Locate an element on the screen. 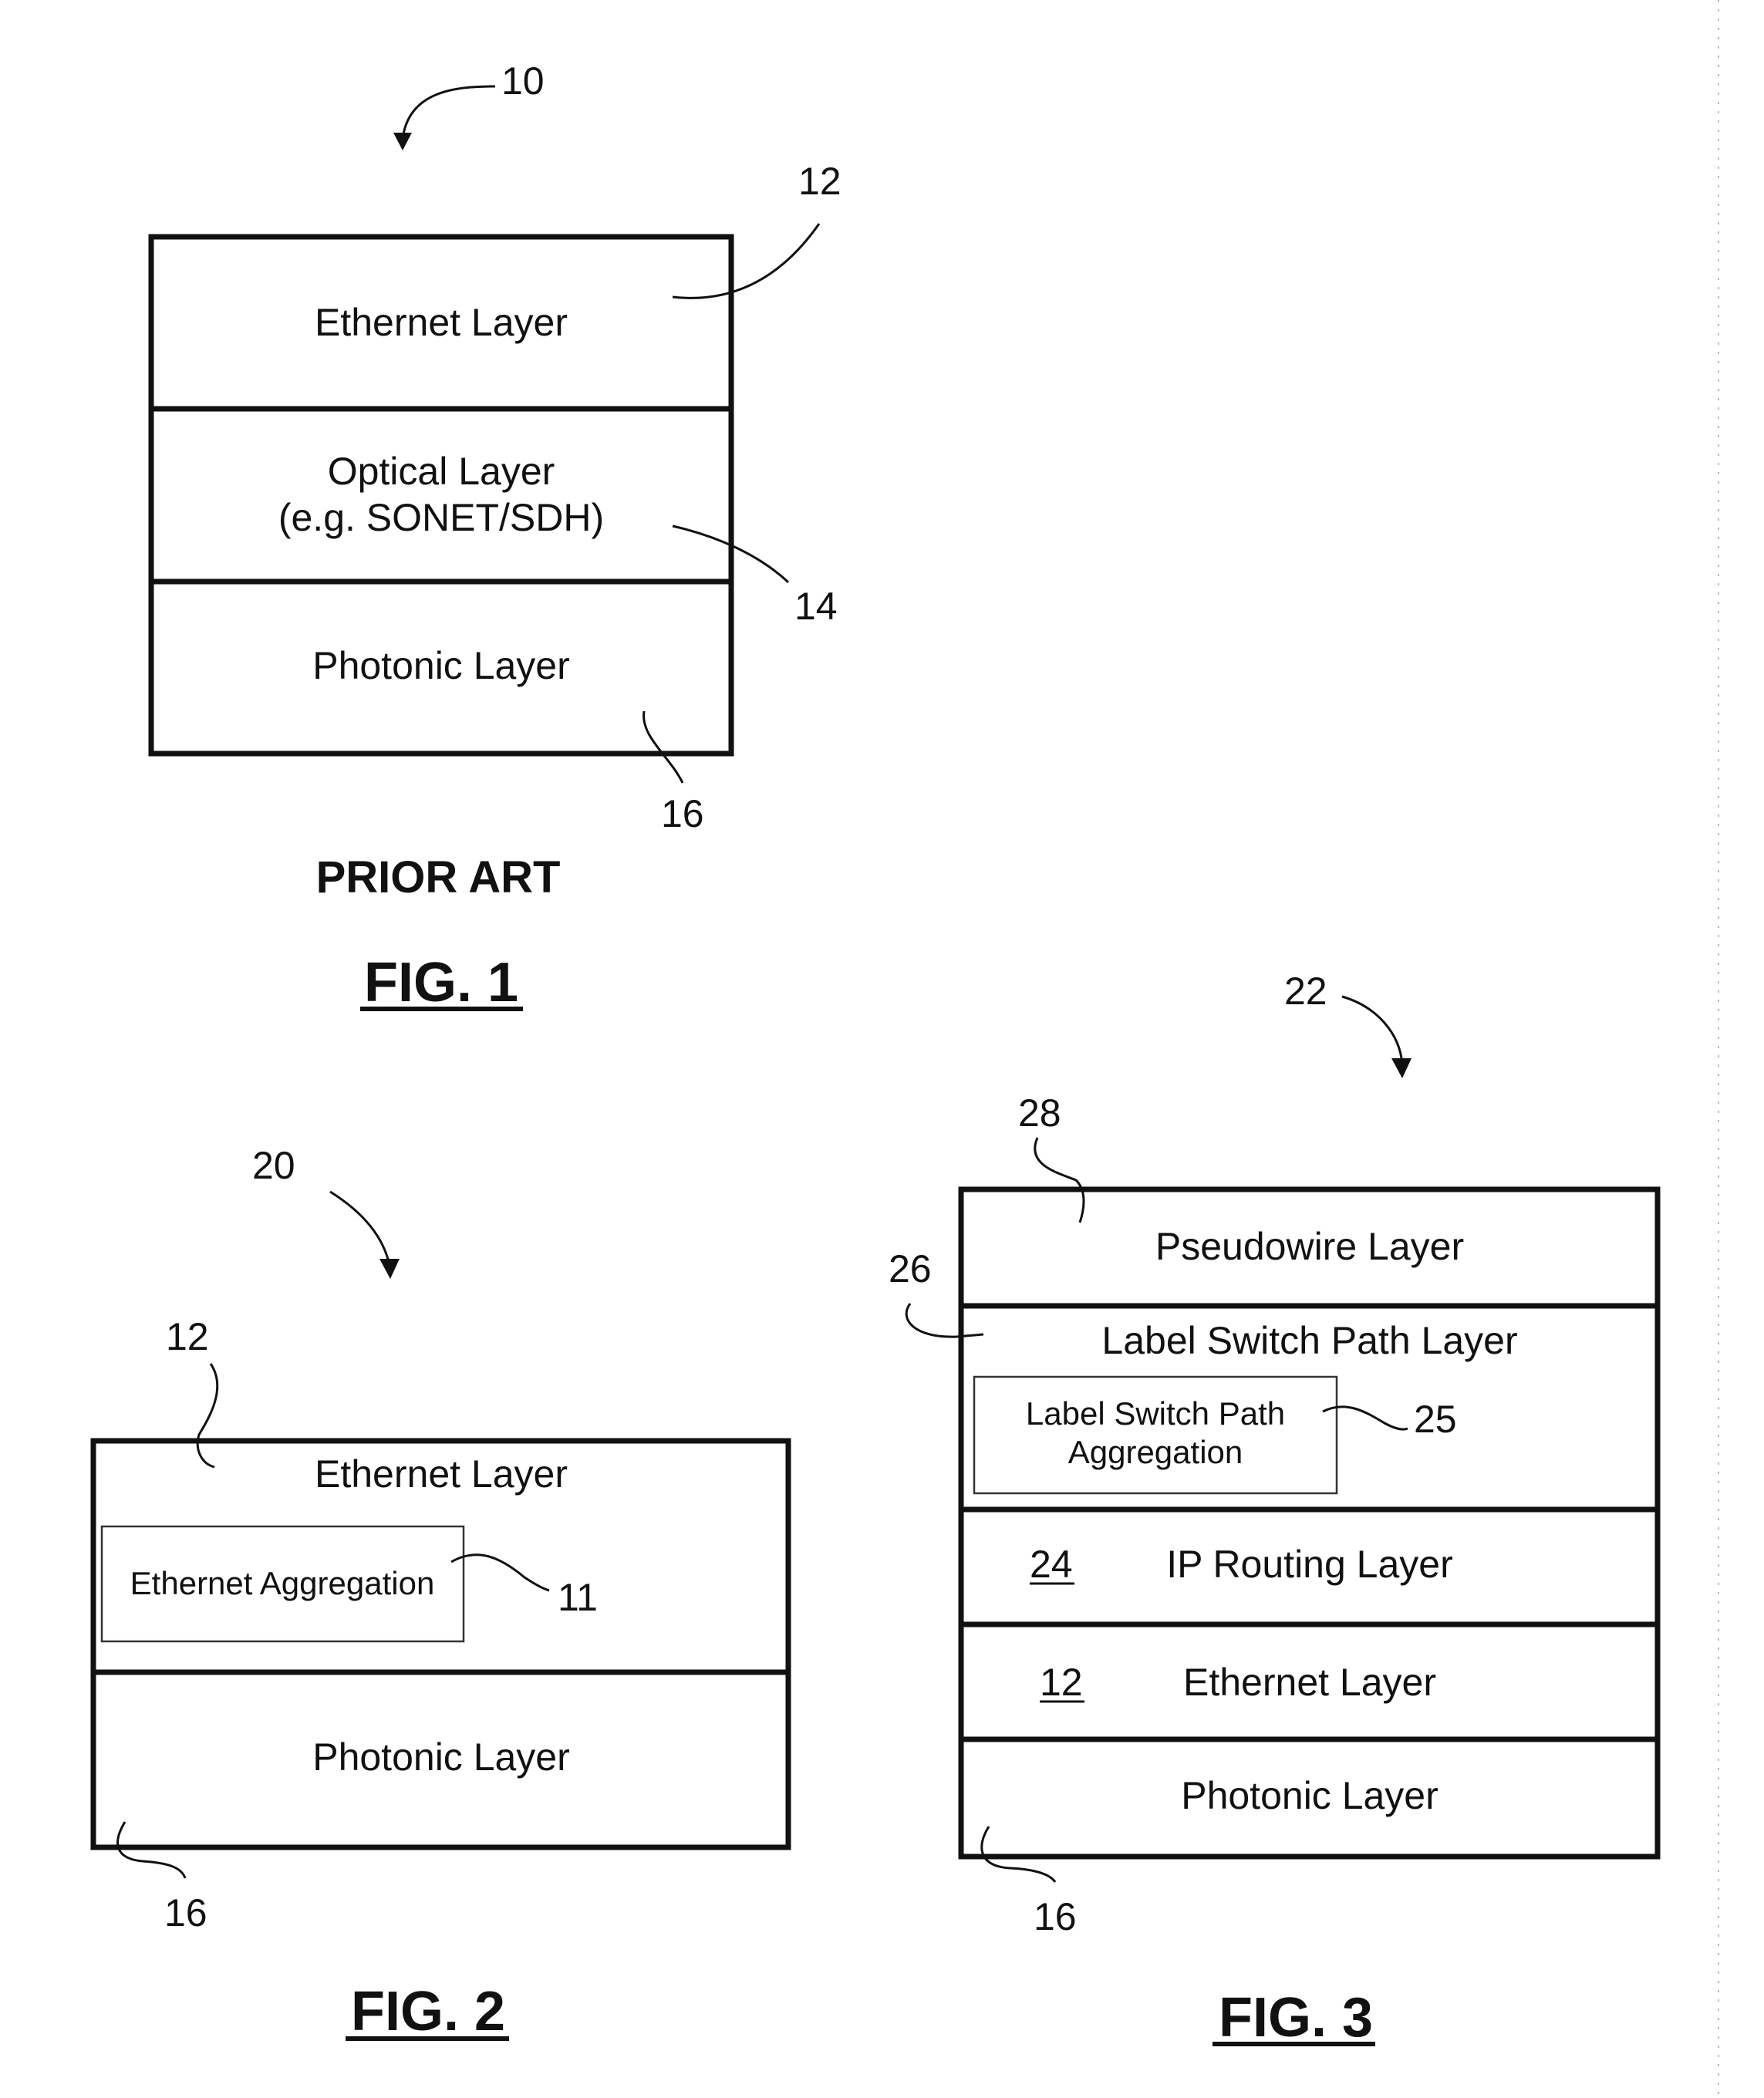 Image resolution: width=1764 pixels, height=2098 pixels. fig3-layer-photonic: Photonic Layer is located at coordinates (1310, 1796).